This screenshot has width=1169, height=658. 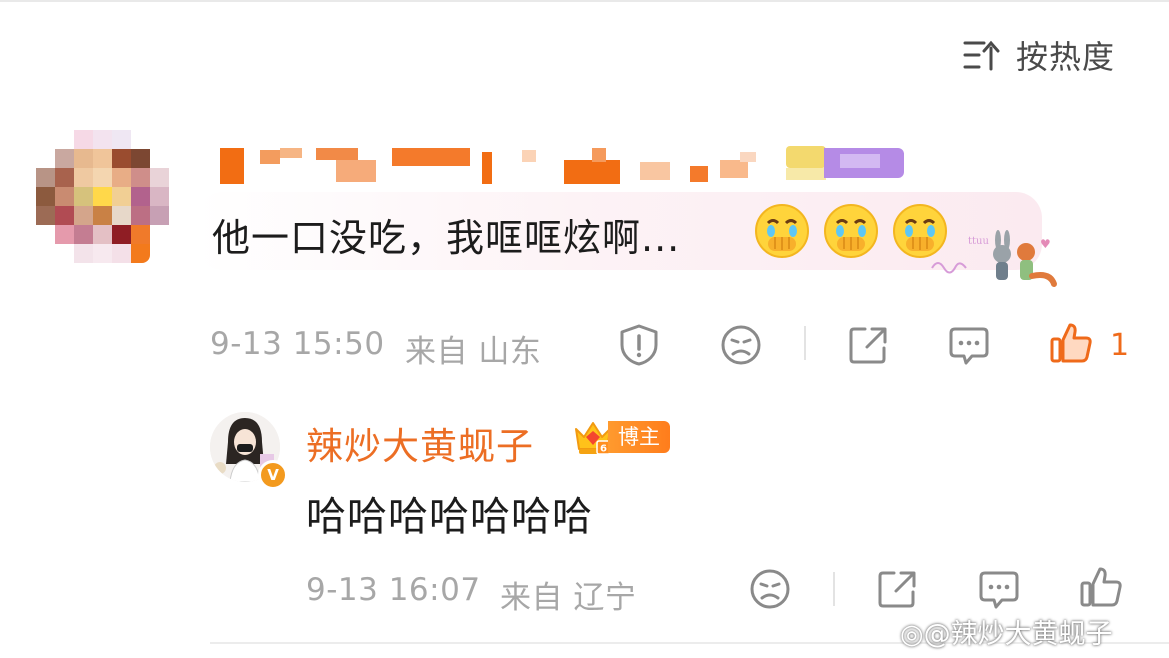 What do you see at coordinates (994, 258) in the screenshot?
I see `bubble-decoration-sticker: ttuu ♥` at bounding box center [994, 258].